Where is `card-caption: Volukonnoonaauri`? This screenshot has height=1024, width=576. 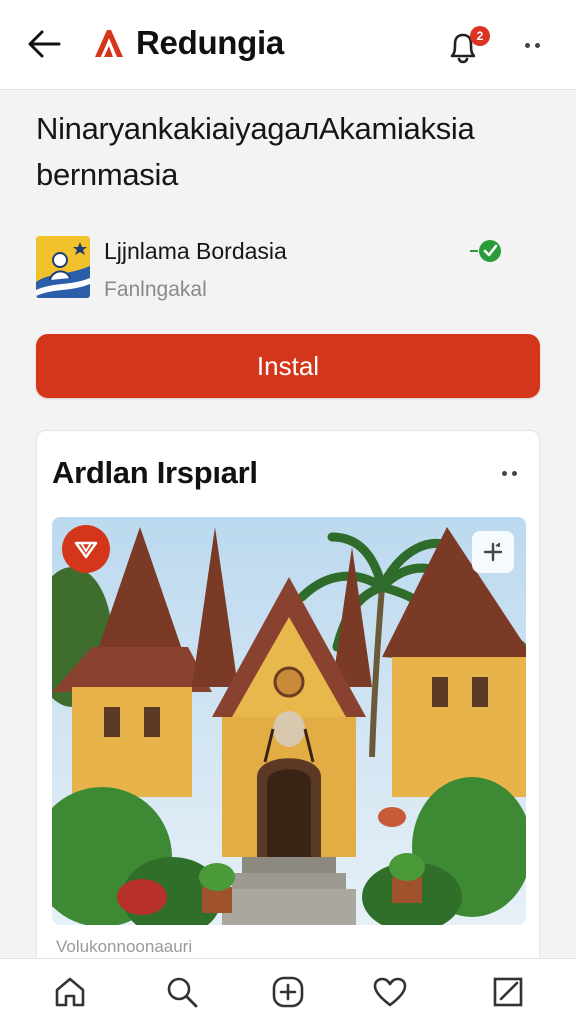
card-caption: Volukonnoonaauri is located at coordinates (124, 946).